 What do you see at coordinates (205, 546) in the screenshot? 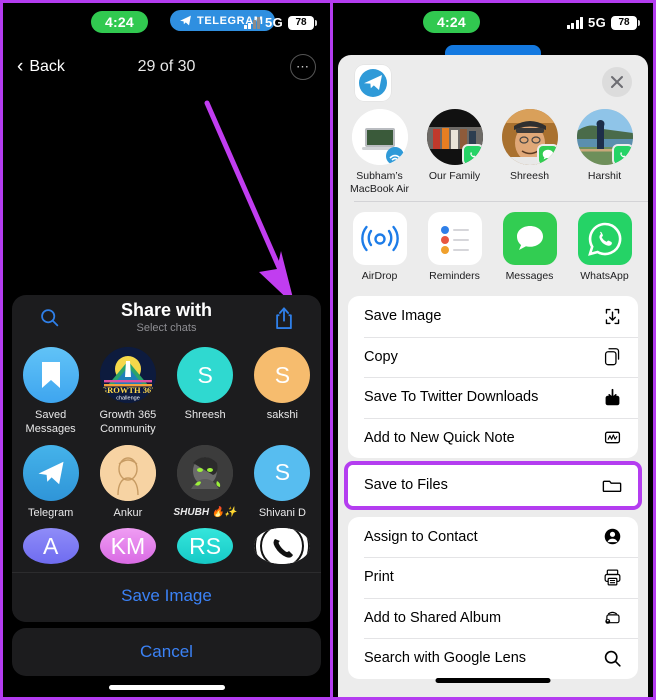
I see `avatar: RS` at bounding box center [205, 546].